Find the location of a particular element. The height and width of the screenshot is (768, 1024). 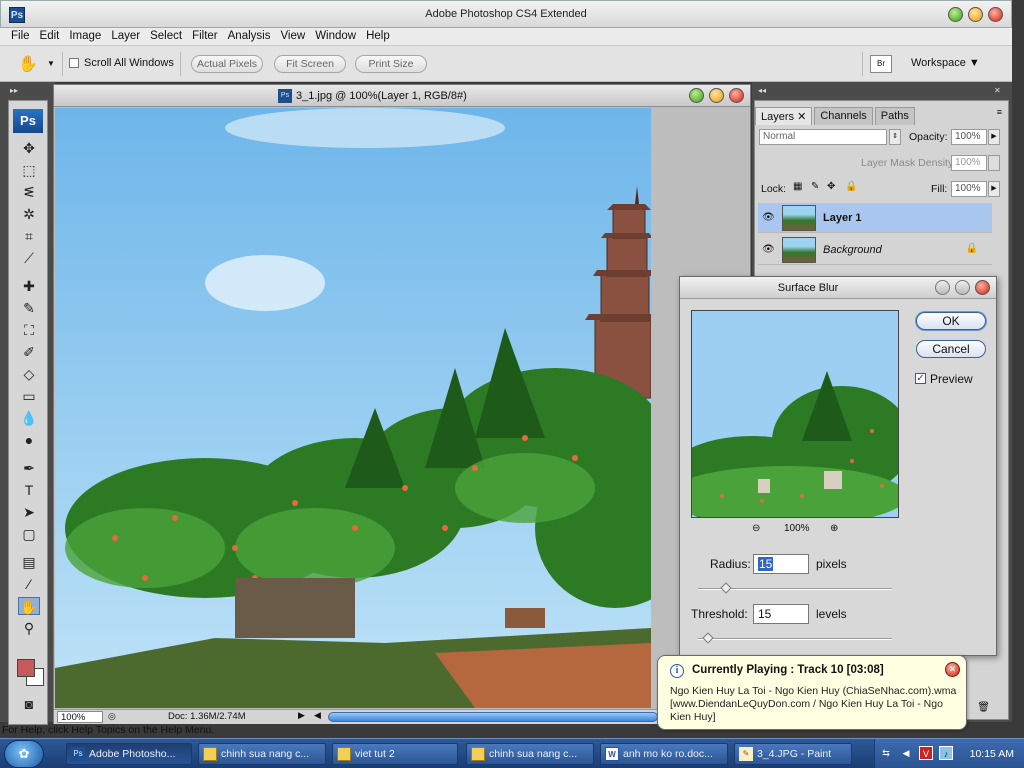

zoom-field: 100% is located at coordinates (80, 717).